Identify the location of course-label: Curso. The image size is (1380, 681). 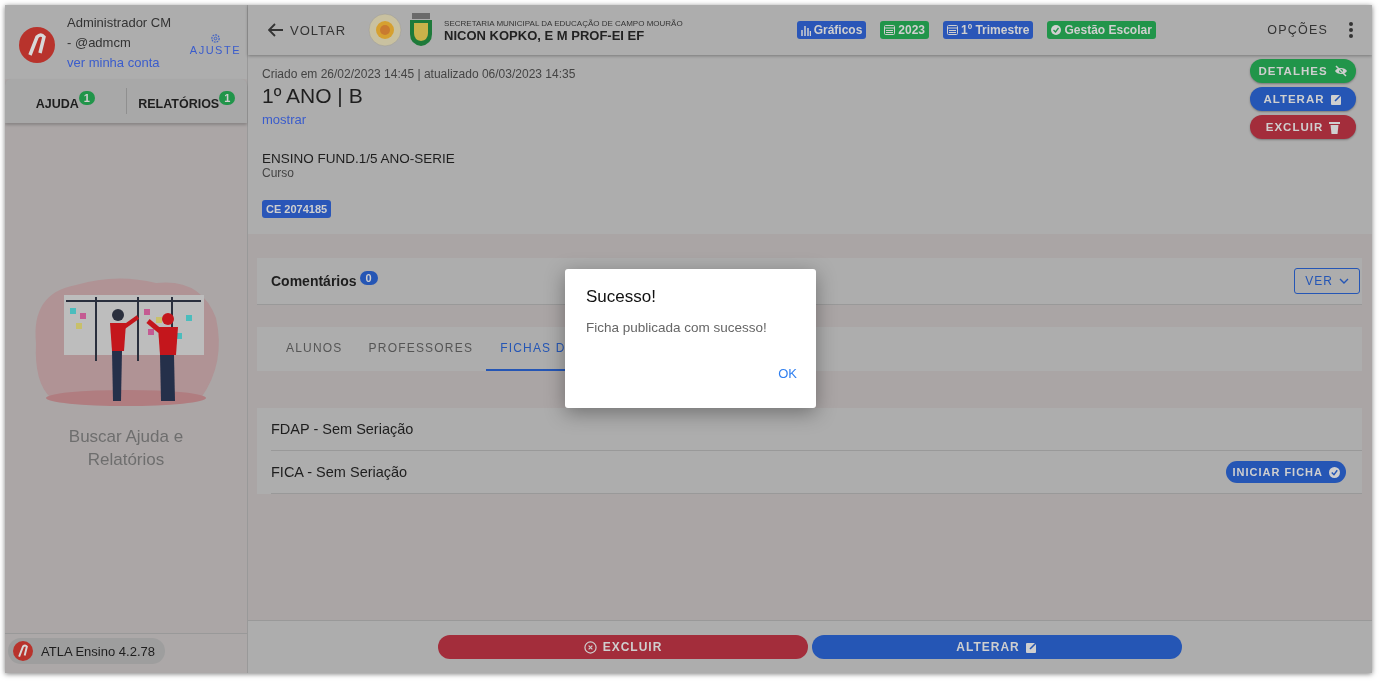
(278, 173).